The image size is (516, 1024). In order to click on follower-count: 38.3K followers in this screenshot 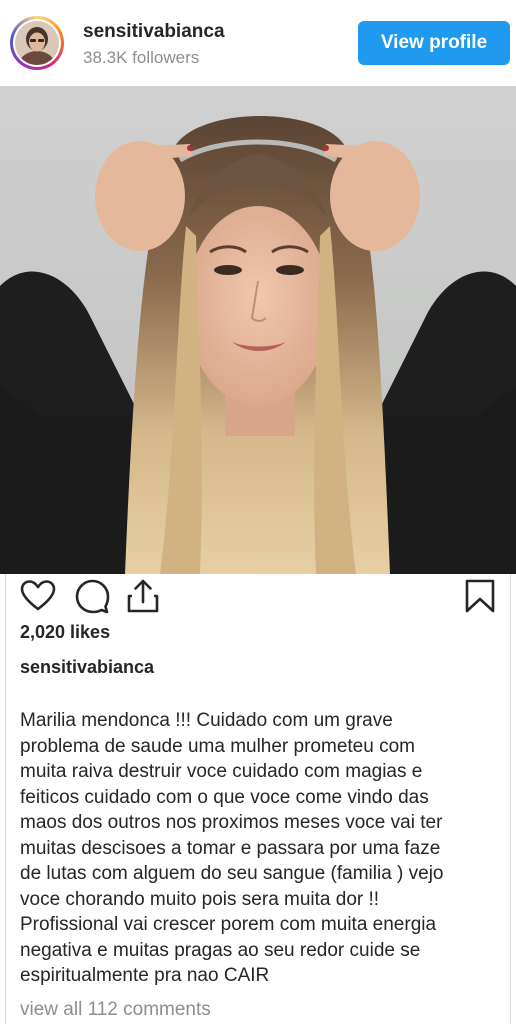, I will do `click(141, 57)`.